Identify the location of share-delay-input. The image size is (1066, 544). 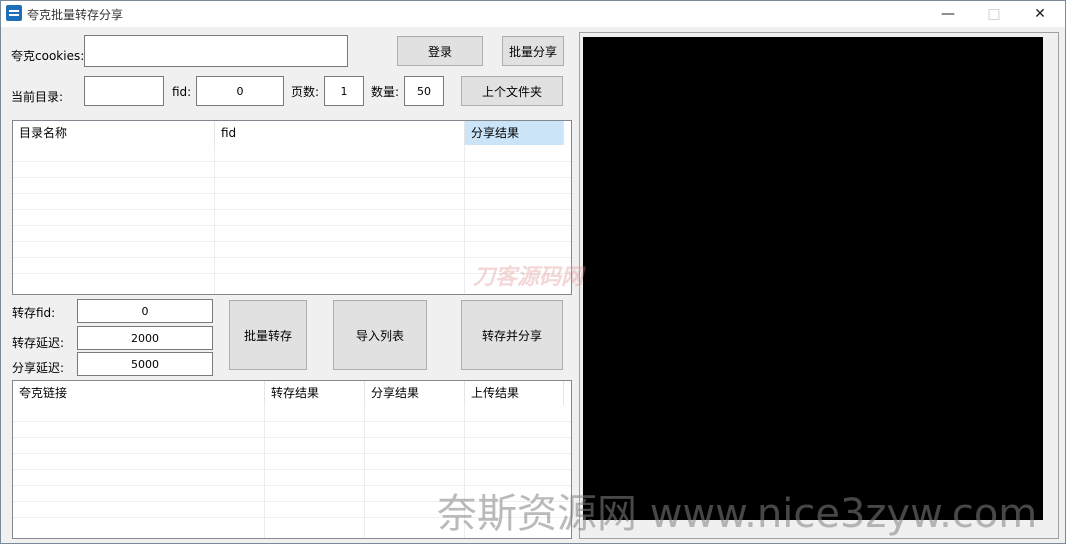
(145, 364).